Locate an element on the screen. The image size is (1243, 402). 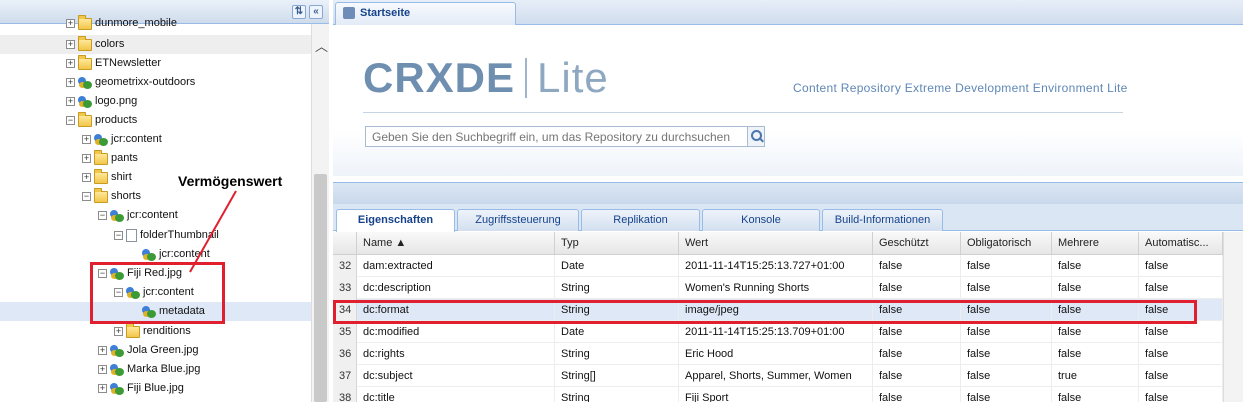
grid-cell: dc:description is located at coordinates (456, 288).